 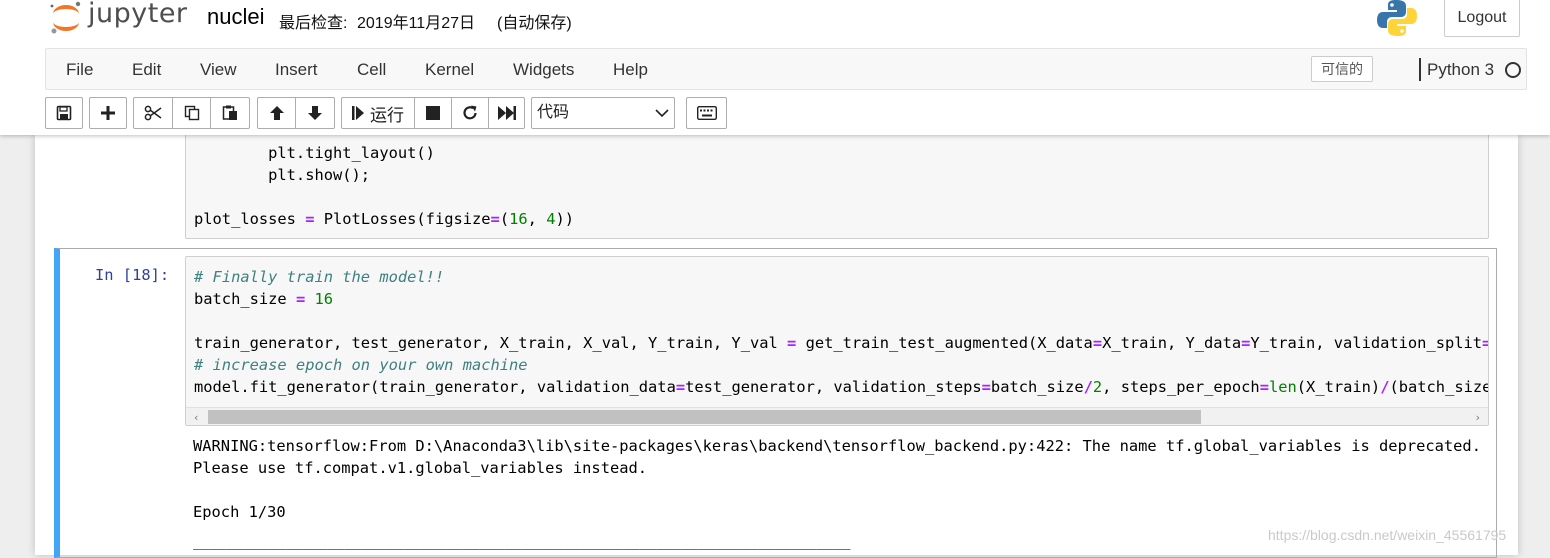 I want to click on save-label: 最后检查:, so click(x=313, y=23).